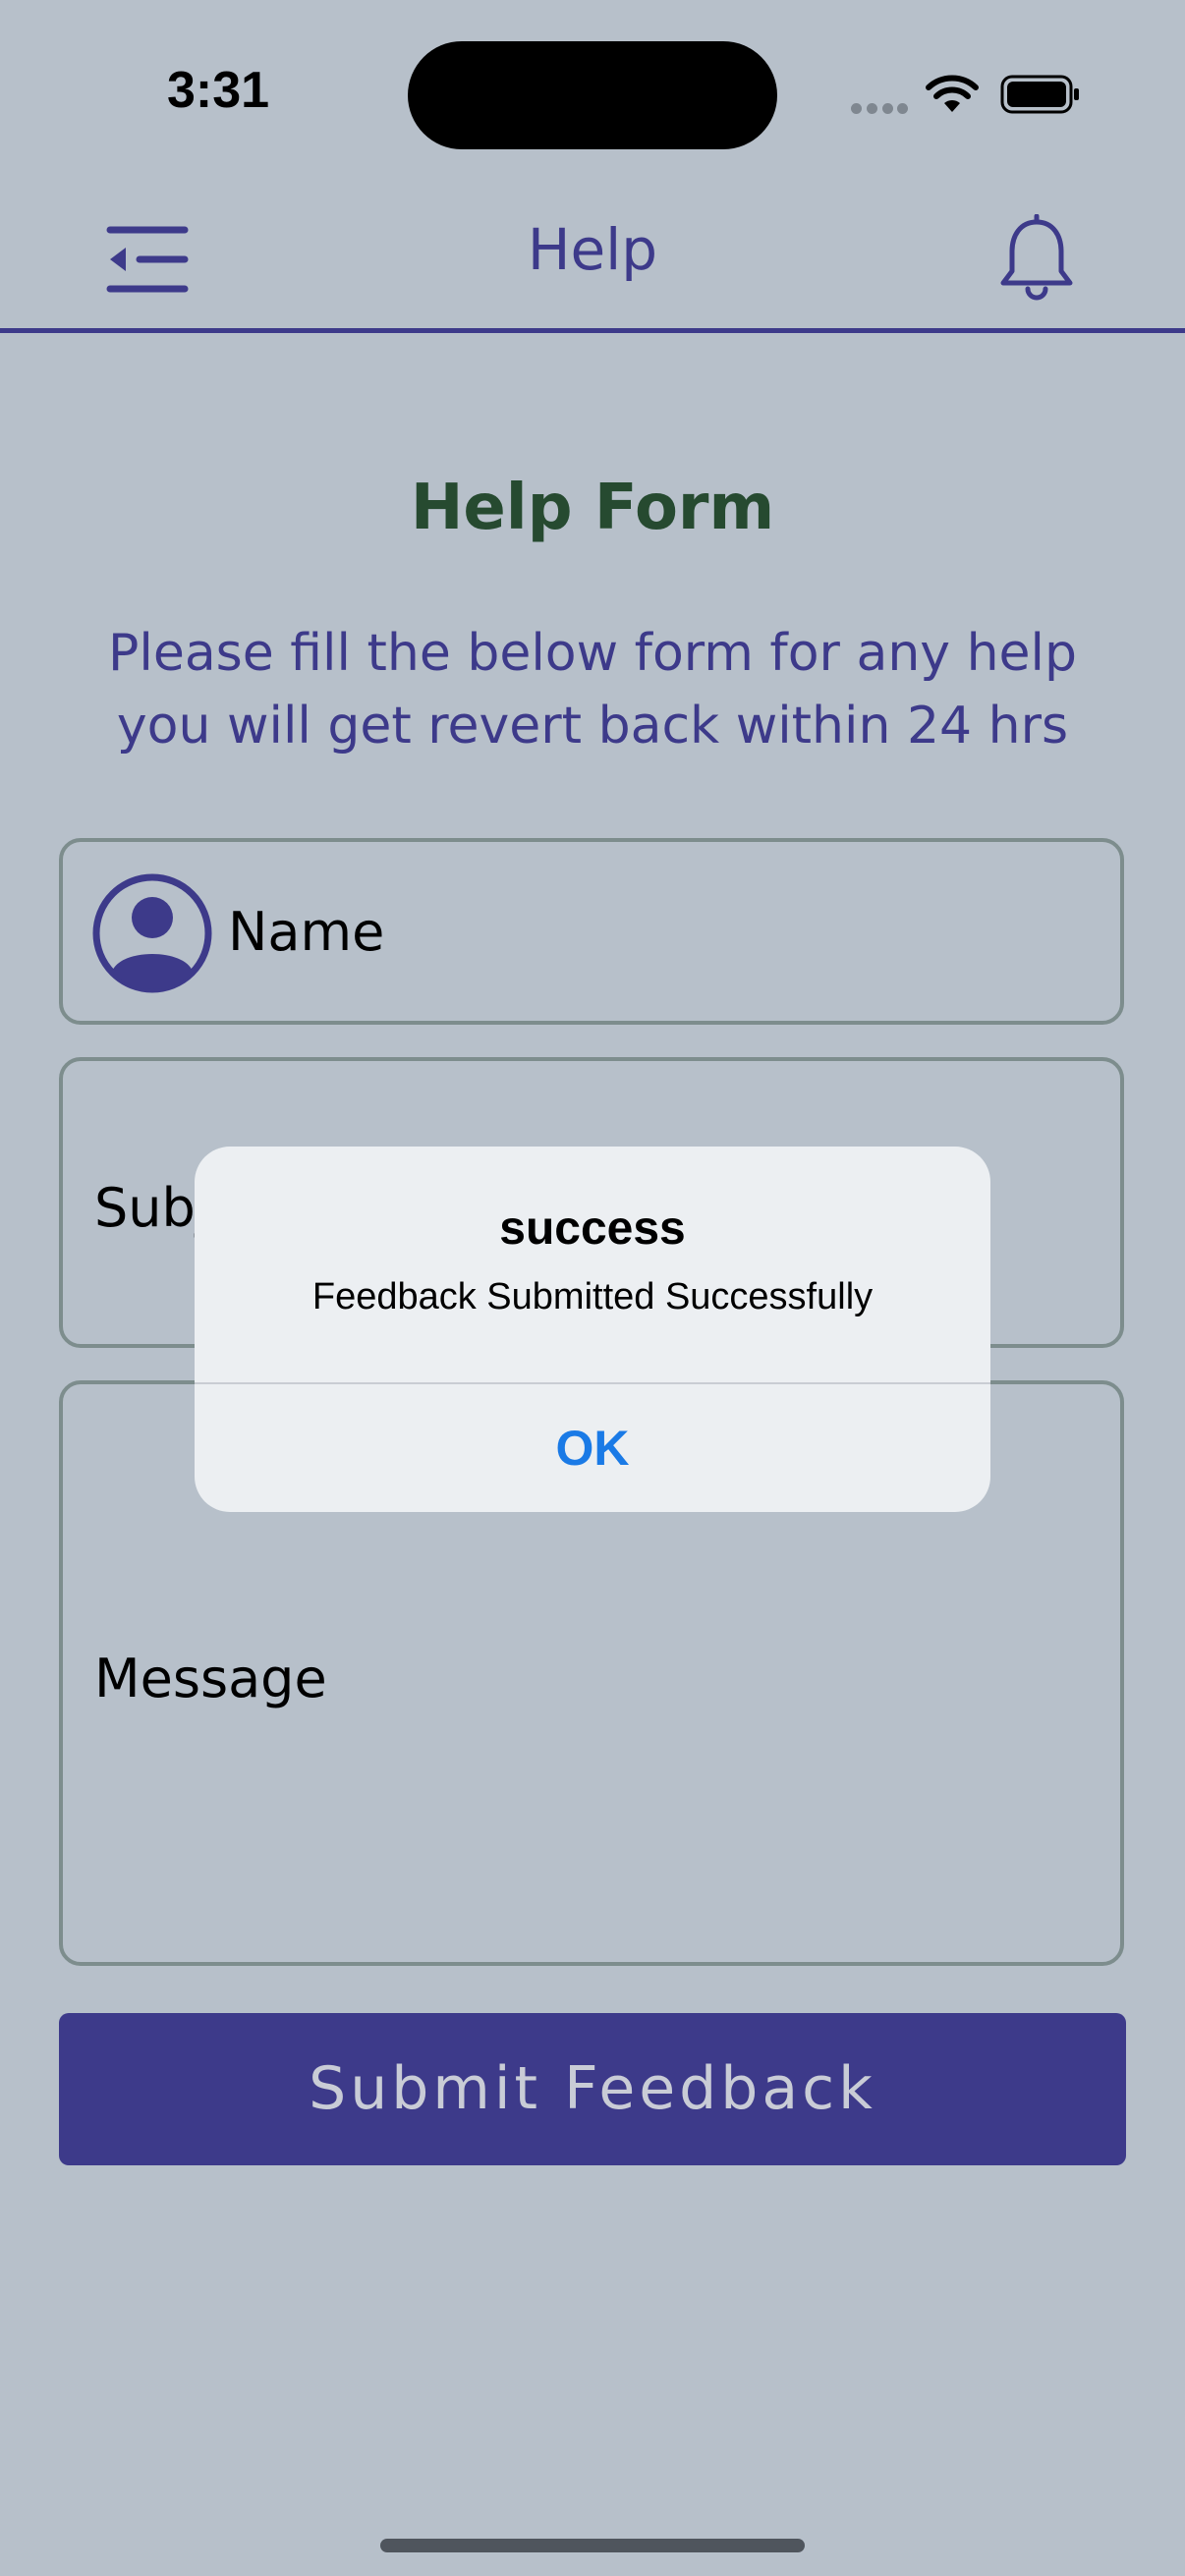 This screenshot has width=1185, height=2576. I want to click on subtitle-line-2: you will get revert back within 24 hrs, so click(592, 726).